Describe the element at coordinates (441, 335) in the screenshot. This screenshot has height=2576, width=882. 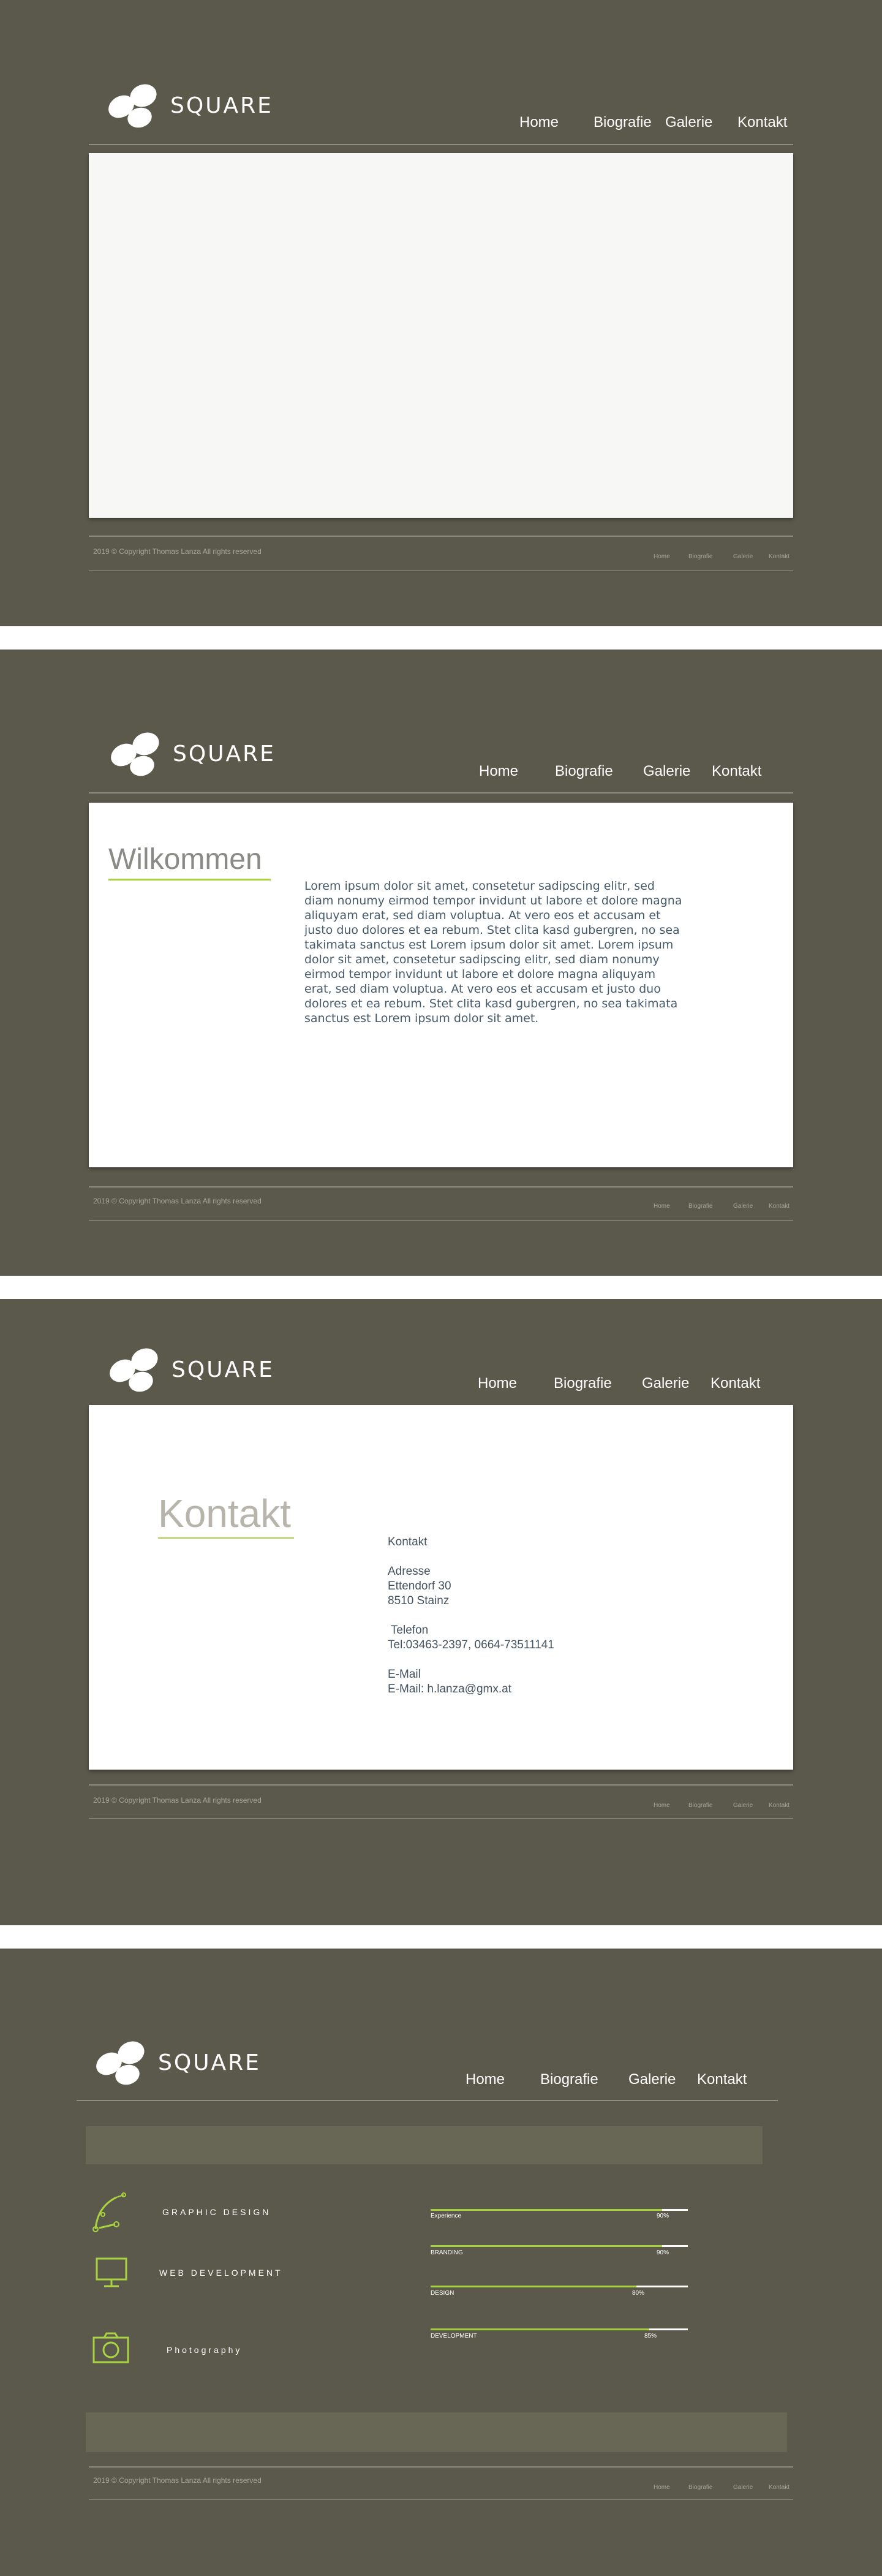
I see `hero-image` at that location.